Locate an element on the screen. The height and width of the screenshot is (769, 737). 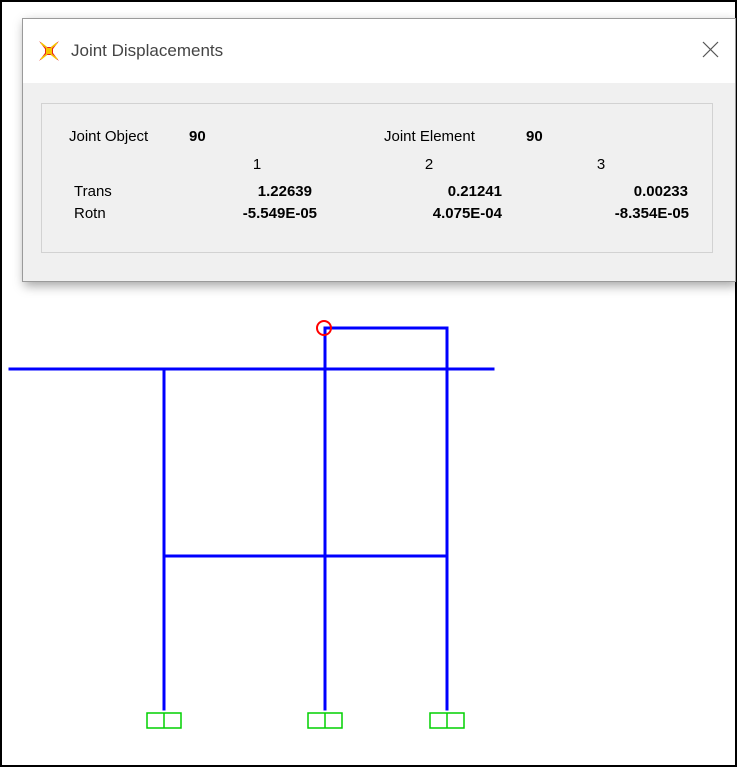
close-icon is located at coordinates (710, 50).